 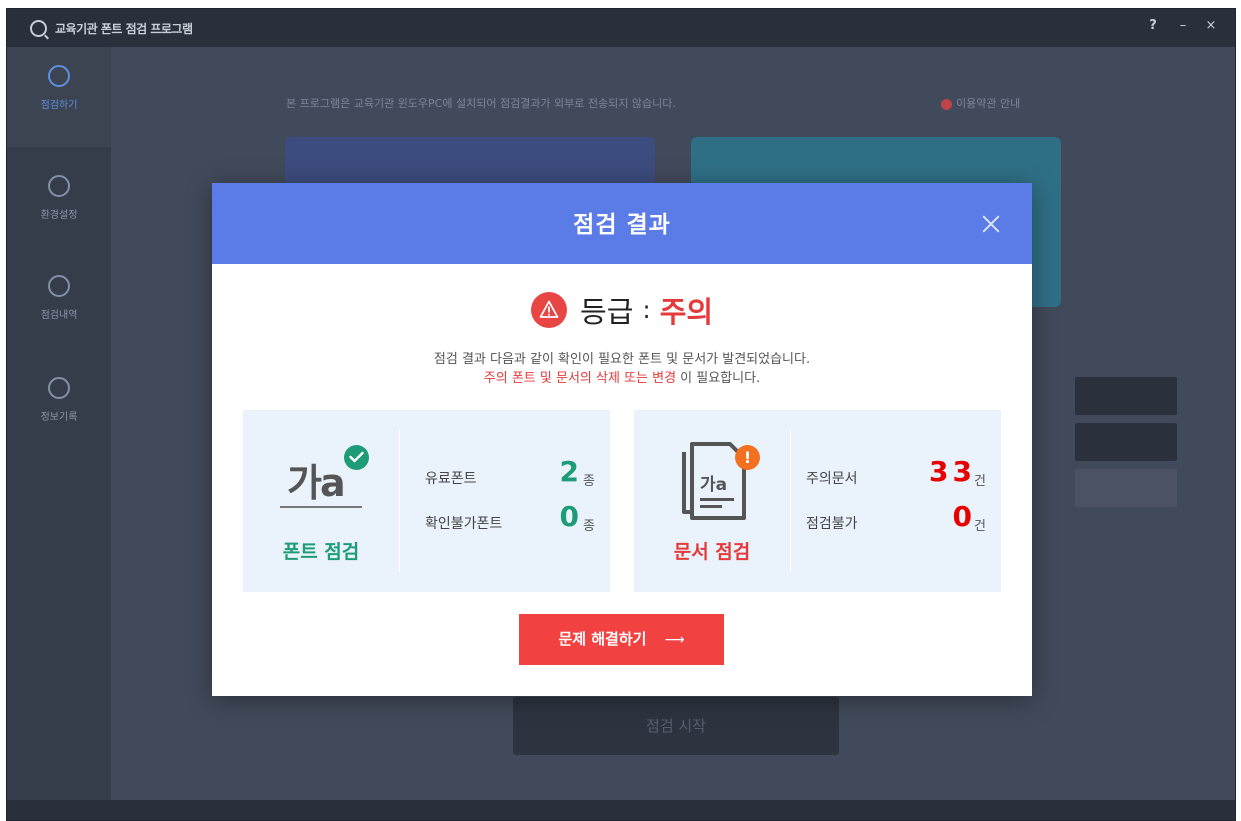 I want to click on unverified-font-unit: 종, so click(x=589, y=526).